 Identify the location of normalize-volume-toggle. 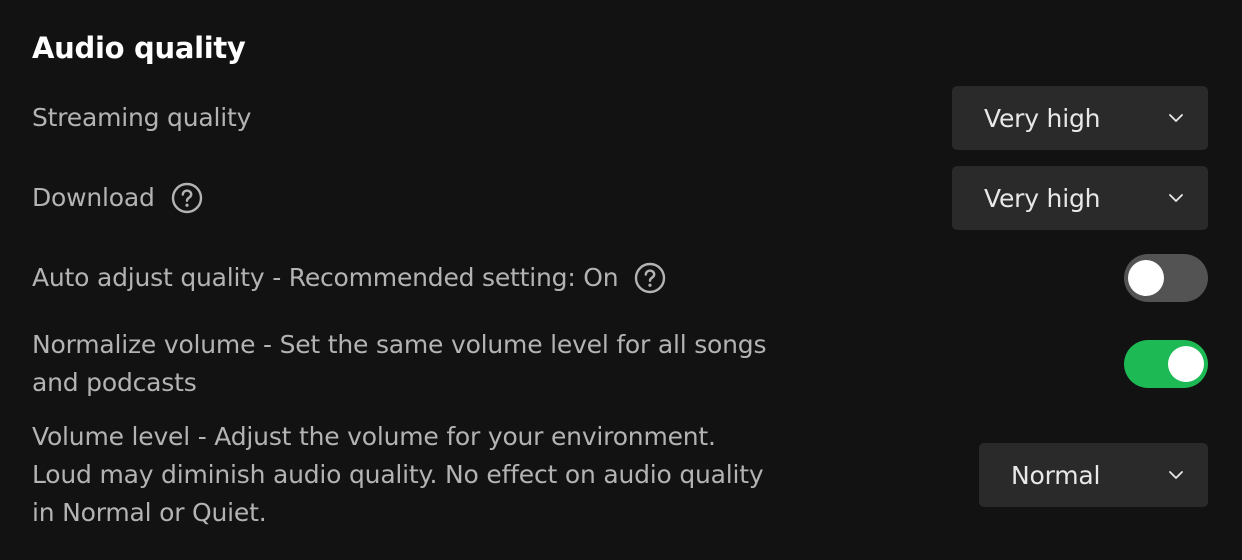
(1166, 364).